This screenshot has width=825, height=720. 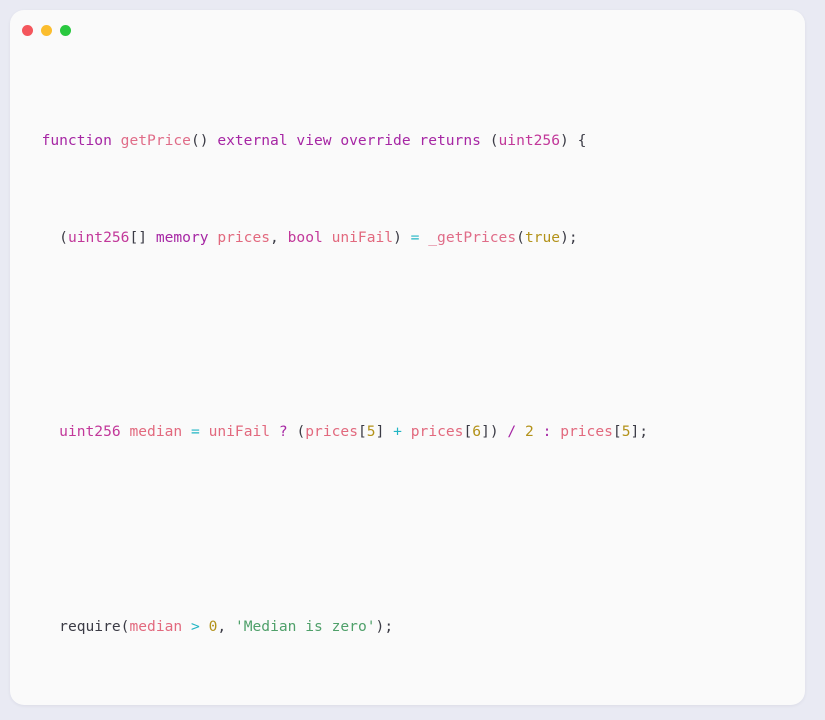 I want to click on minimize-window-button, so click(x=46, y=30).